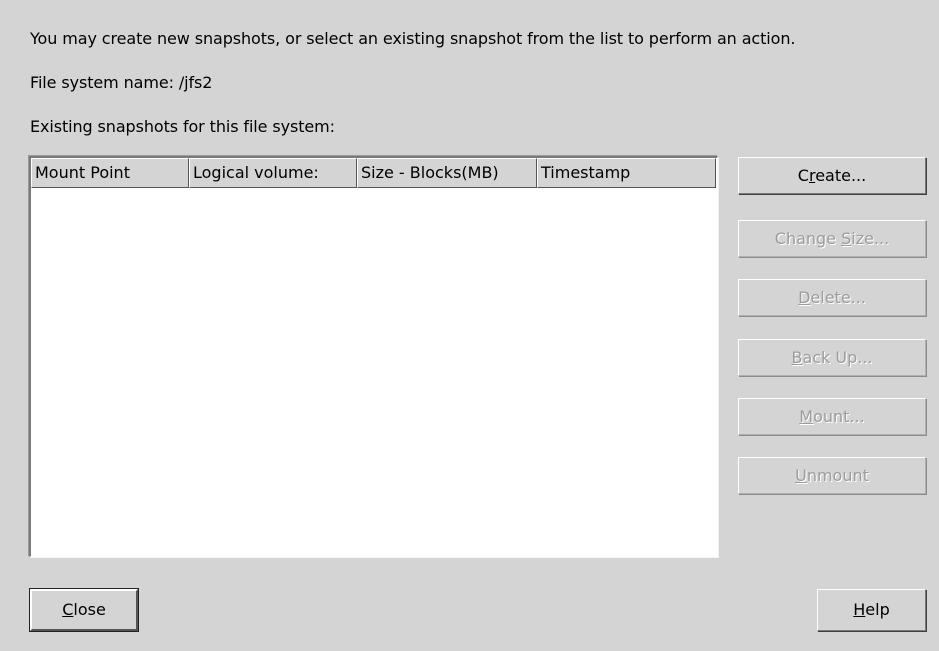 This screenshot has width=939, height=651. I want to click on delete-mnemonic: D, so click(804, 297).